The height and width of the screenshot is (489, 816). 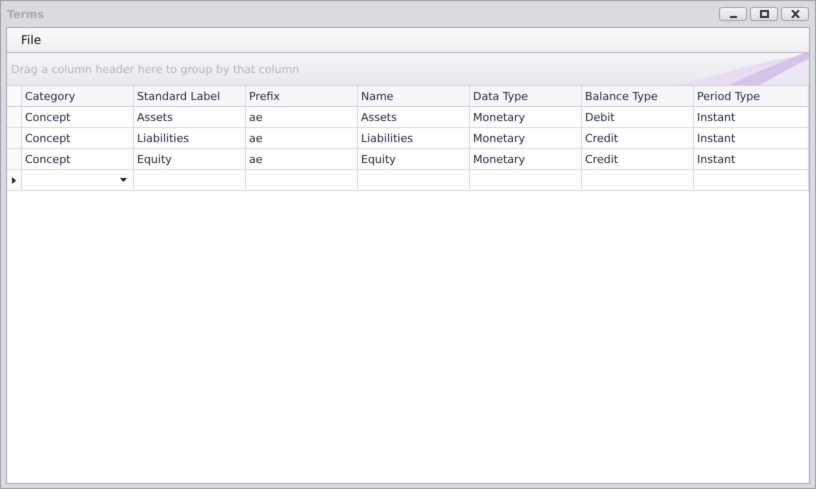 I want to click on column-header: Prefix, so click(x=302, y=96).